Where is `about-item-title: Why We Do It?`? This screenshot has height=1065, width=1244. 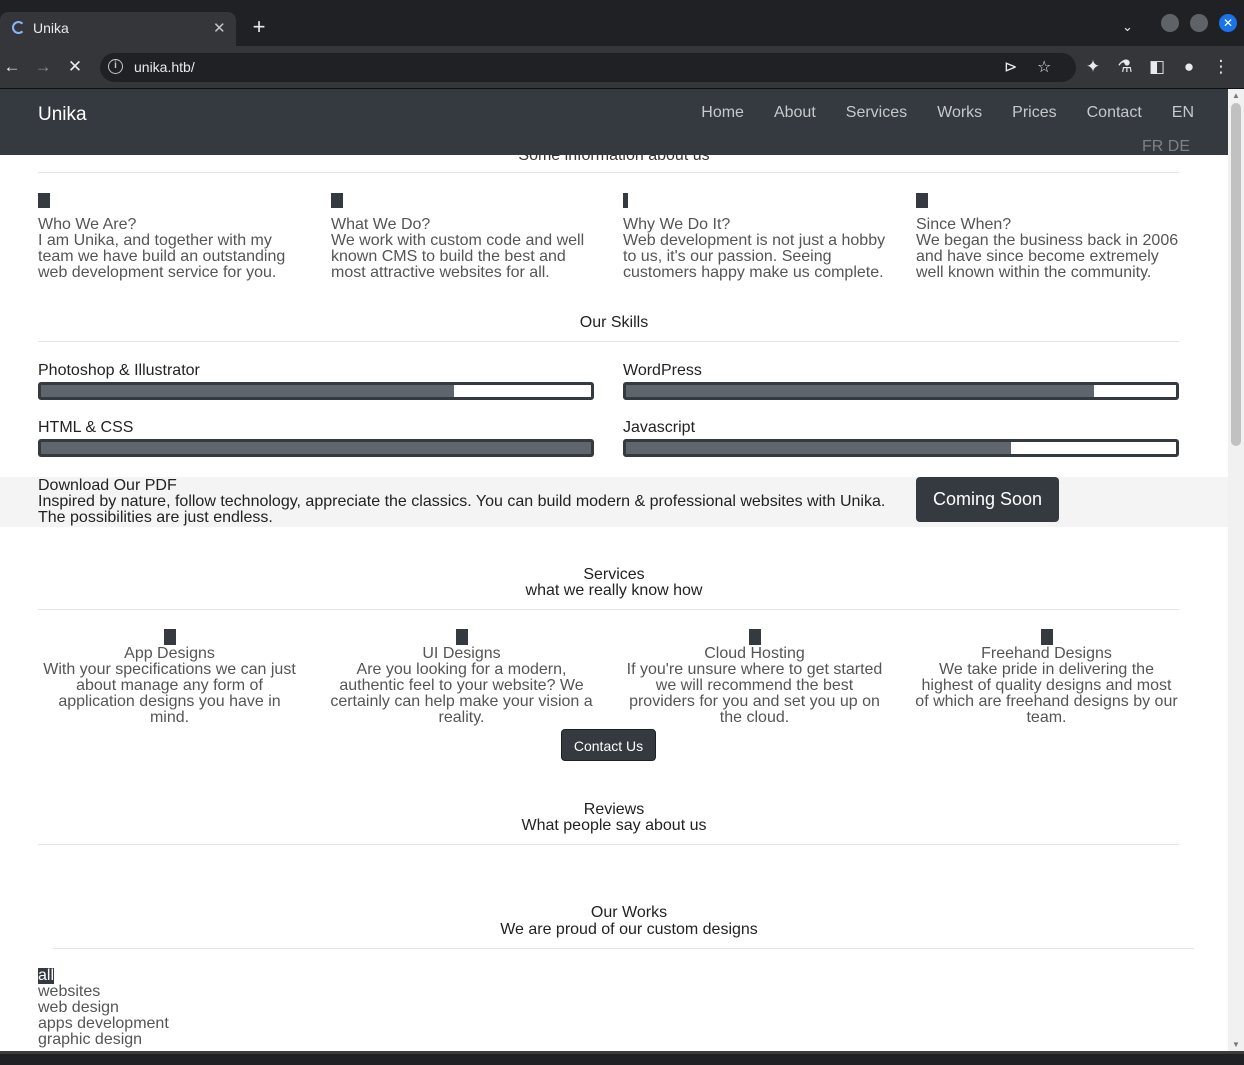
about-item-title: Why We Do It? is located at coordinates (677, 224).